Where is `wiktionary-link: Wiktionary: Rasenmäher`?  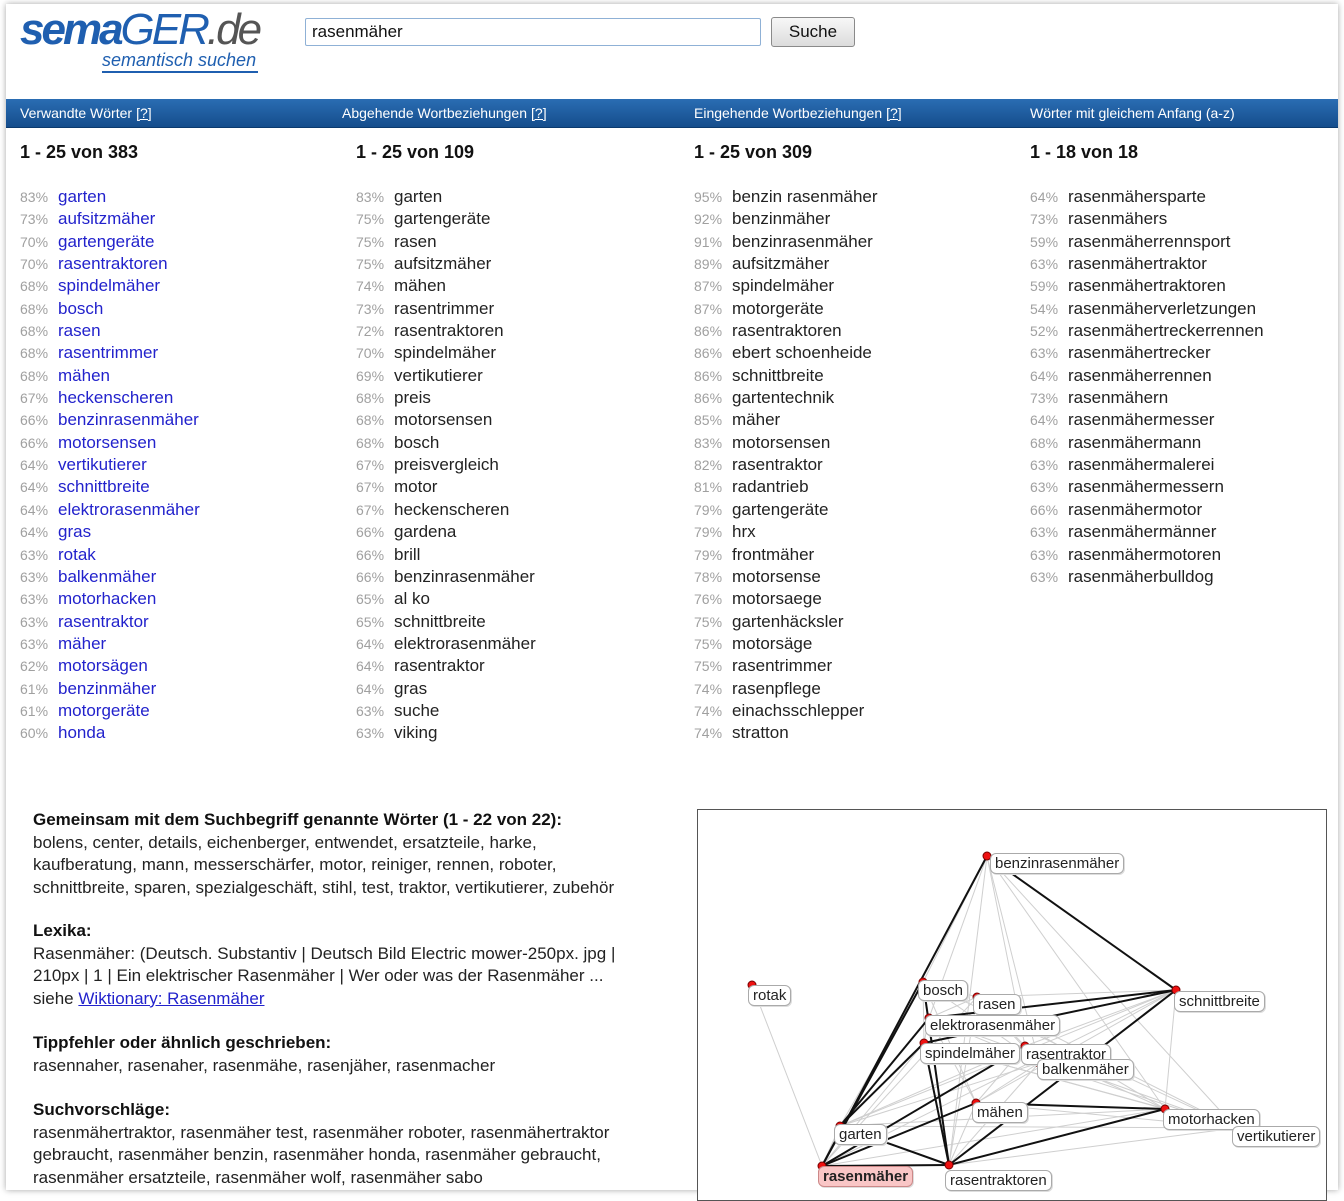
wiktionary-link: Wiktionary: Rasenmäher is located at coordinates (171, 998).